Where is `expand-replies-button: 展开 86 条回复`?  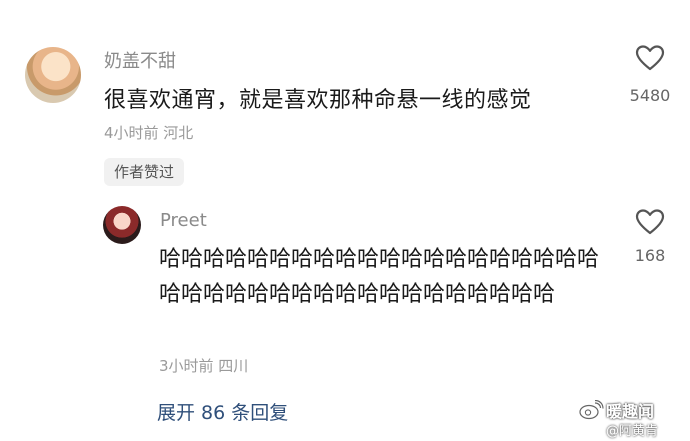 expand-replies-button: 展开 86 条回复 is located at coordinates (222, 411).